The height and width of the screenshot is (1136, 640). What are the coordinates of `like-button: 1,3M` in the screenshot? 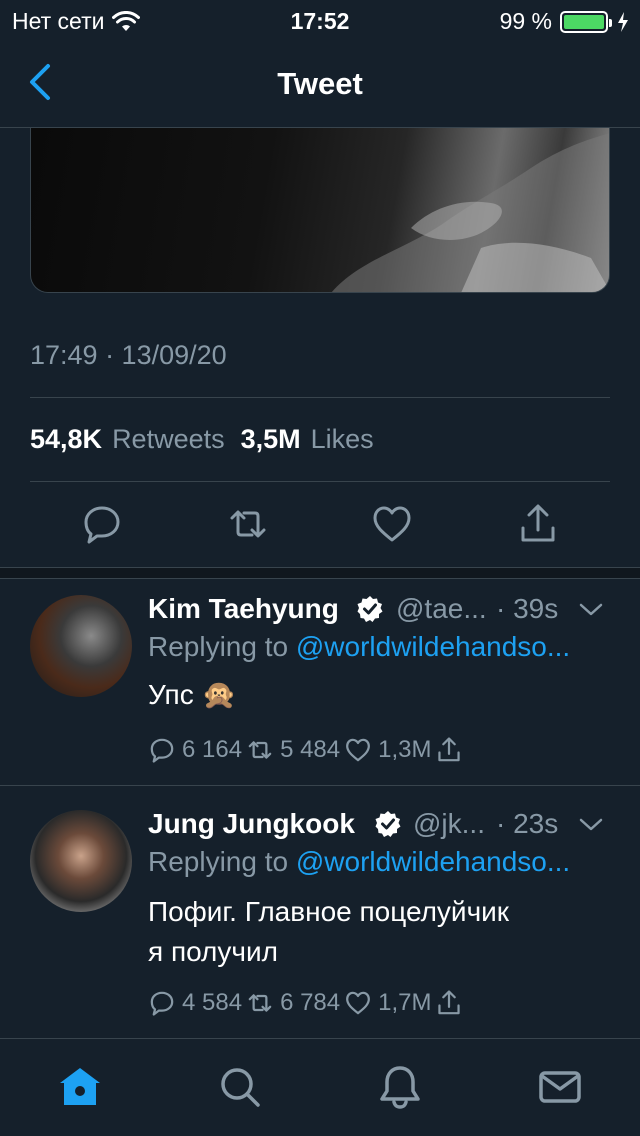 It's located at (387, 750).